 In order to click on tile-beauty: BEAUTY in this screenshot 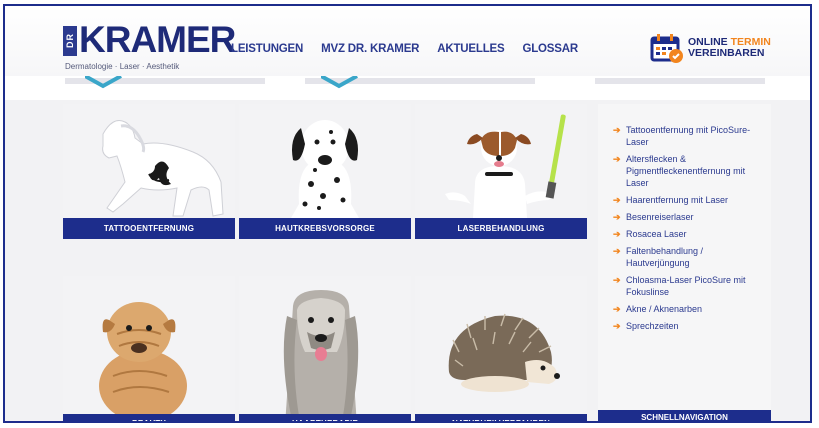, I will do `click(149, 348)`.